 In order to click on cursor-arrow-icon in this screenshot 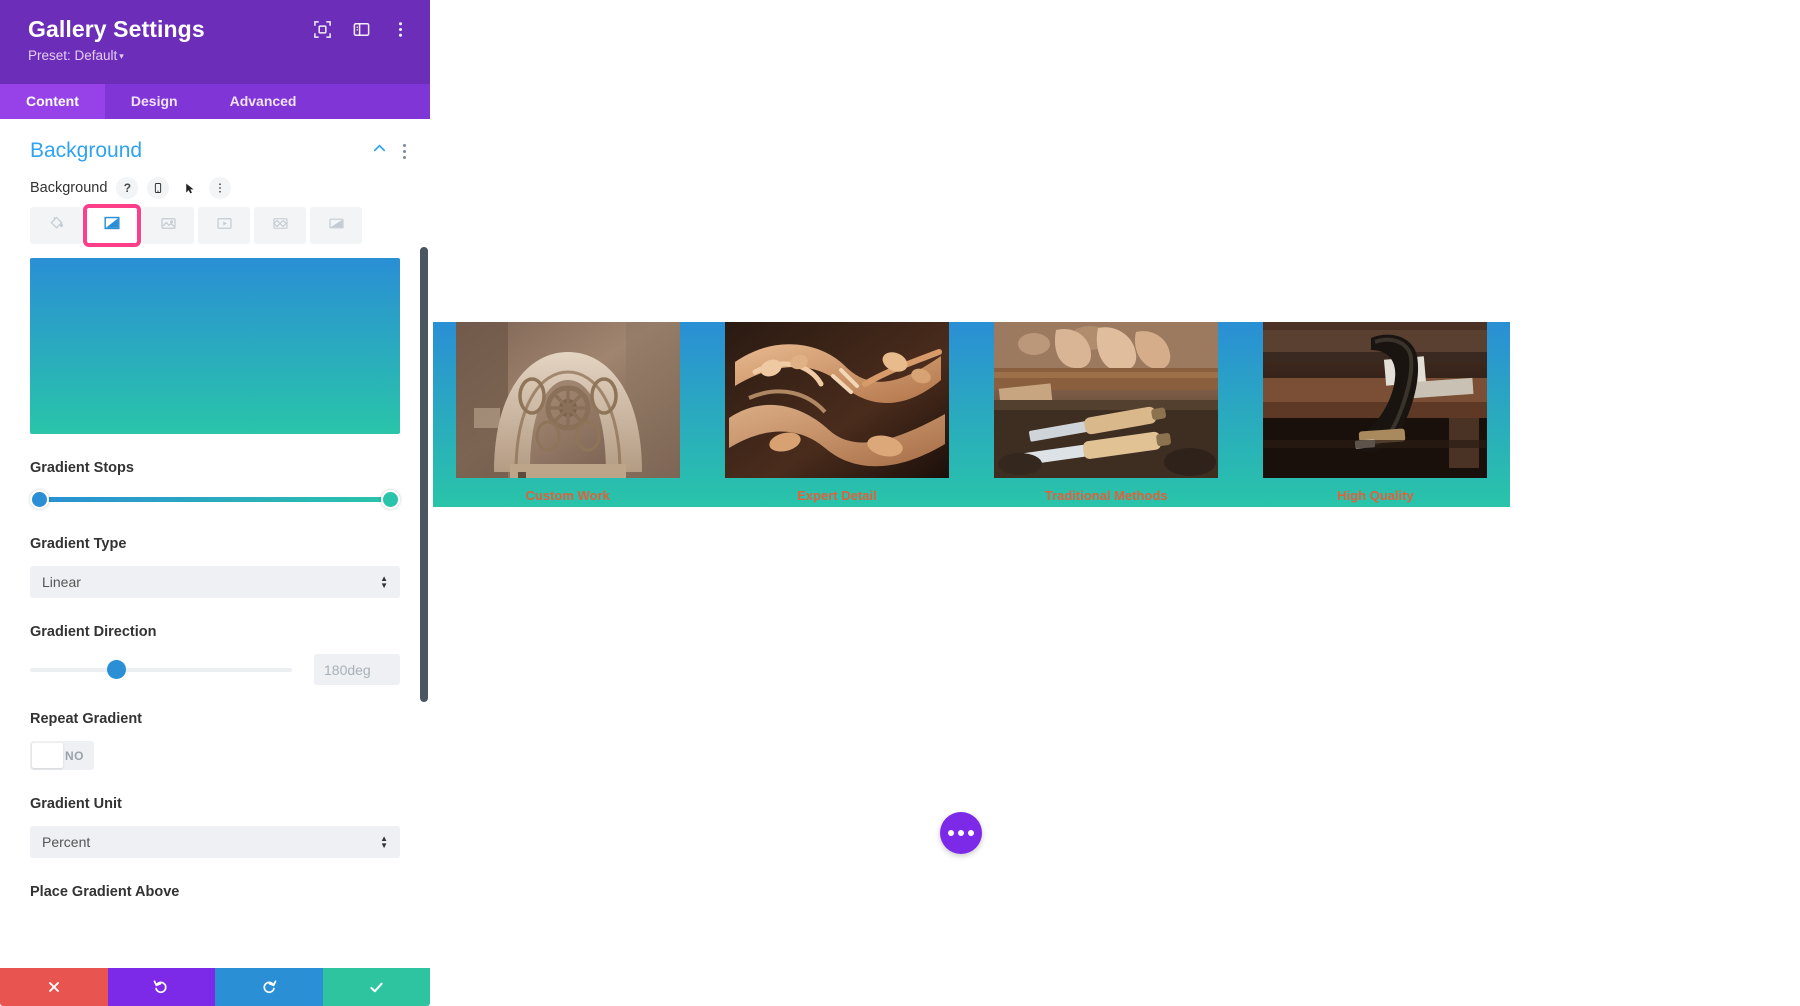, I will do `click(189, 188)`.